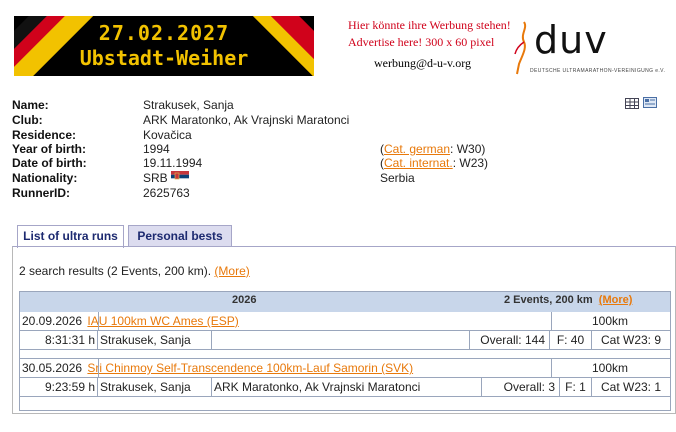 The image size is (676, 432). What do you see at coordinates (286, 321) in the screenshot?
I see `table-row: 20.09.2026 IAU 100km WC Ames (ESP)` at bounding box center [286, 321].